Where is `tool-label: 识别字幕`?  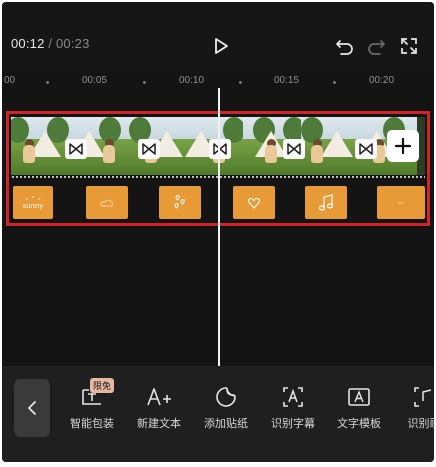 tool-label: 识别字幕 is located at coordinates (293, 424).